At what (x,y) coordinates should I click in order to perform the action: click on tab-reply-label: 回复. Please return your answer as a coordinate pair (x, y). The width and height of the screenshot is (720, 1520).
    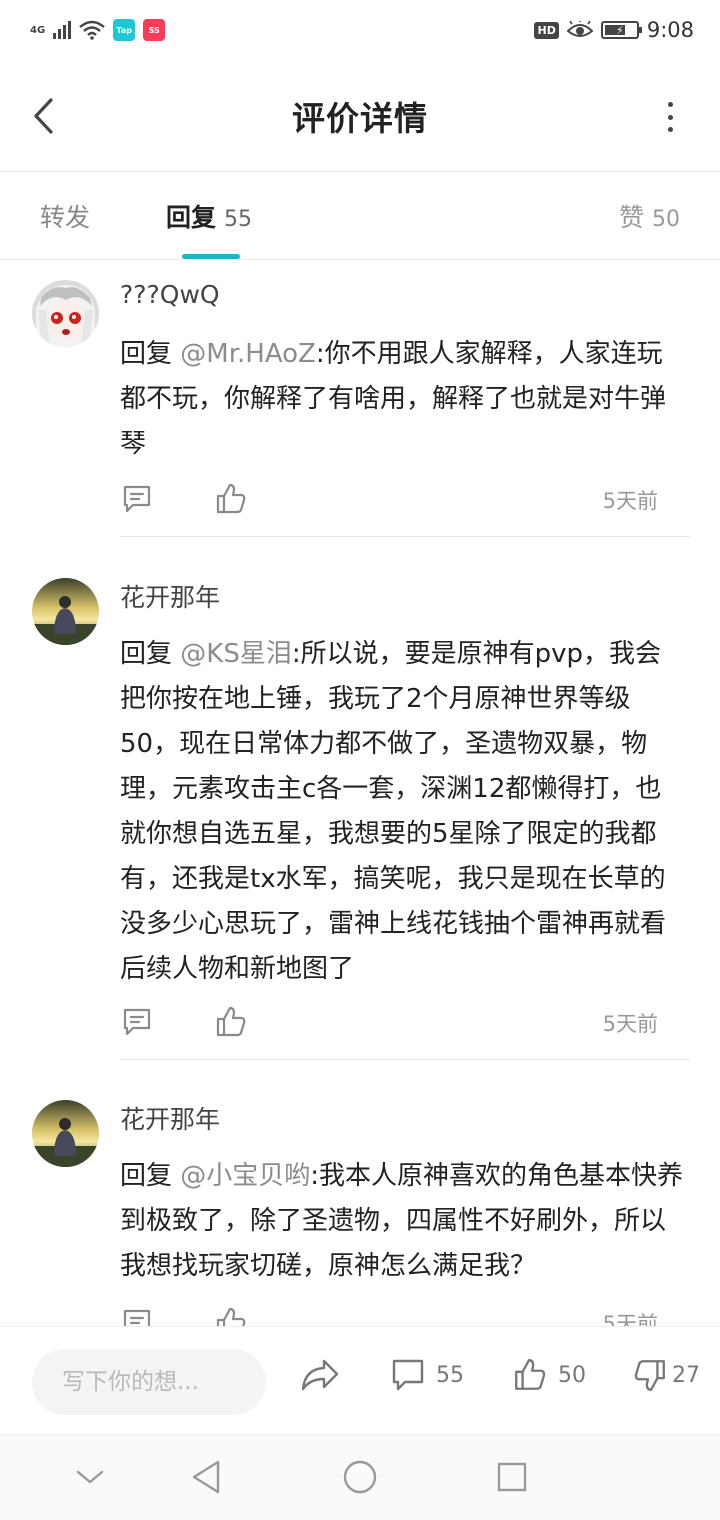
    Looking at the image, I should click on (191, 217).